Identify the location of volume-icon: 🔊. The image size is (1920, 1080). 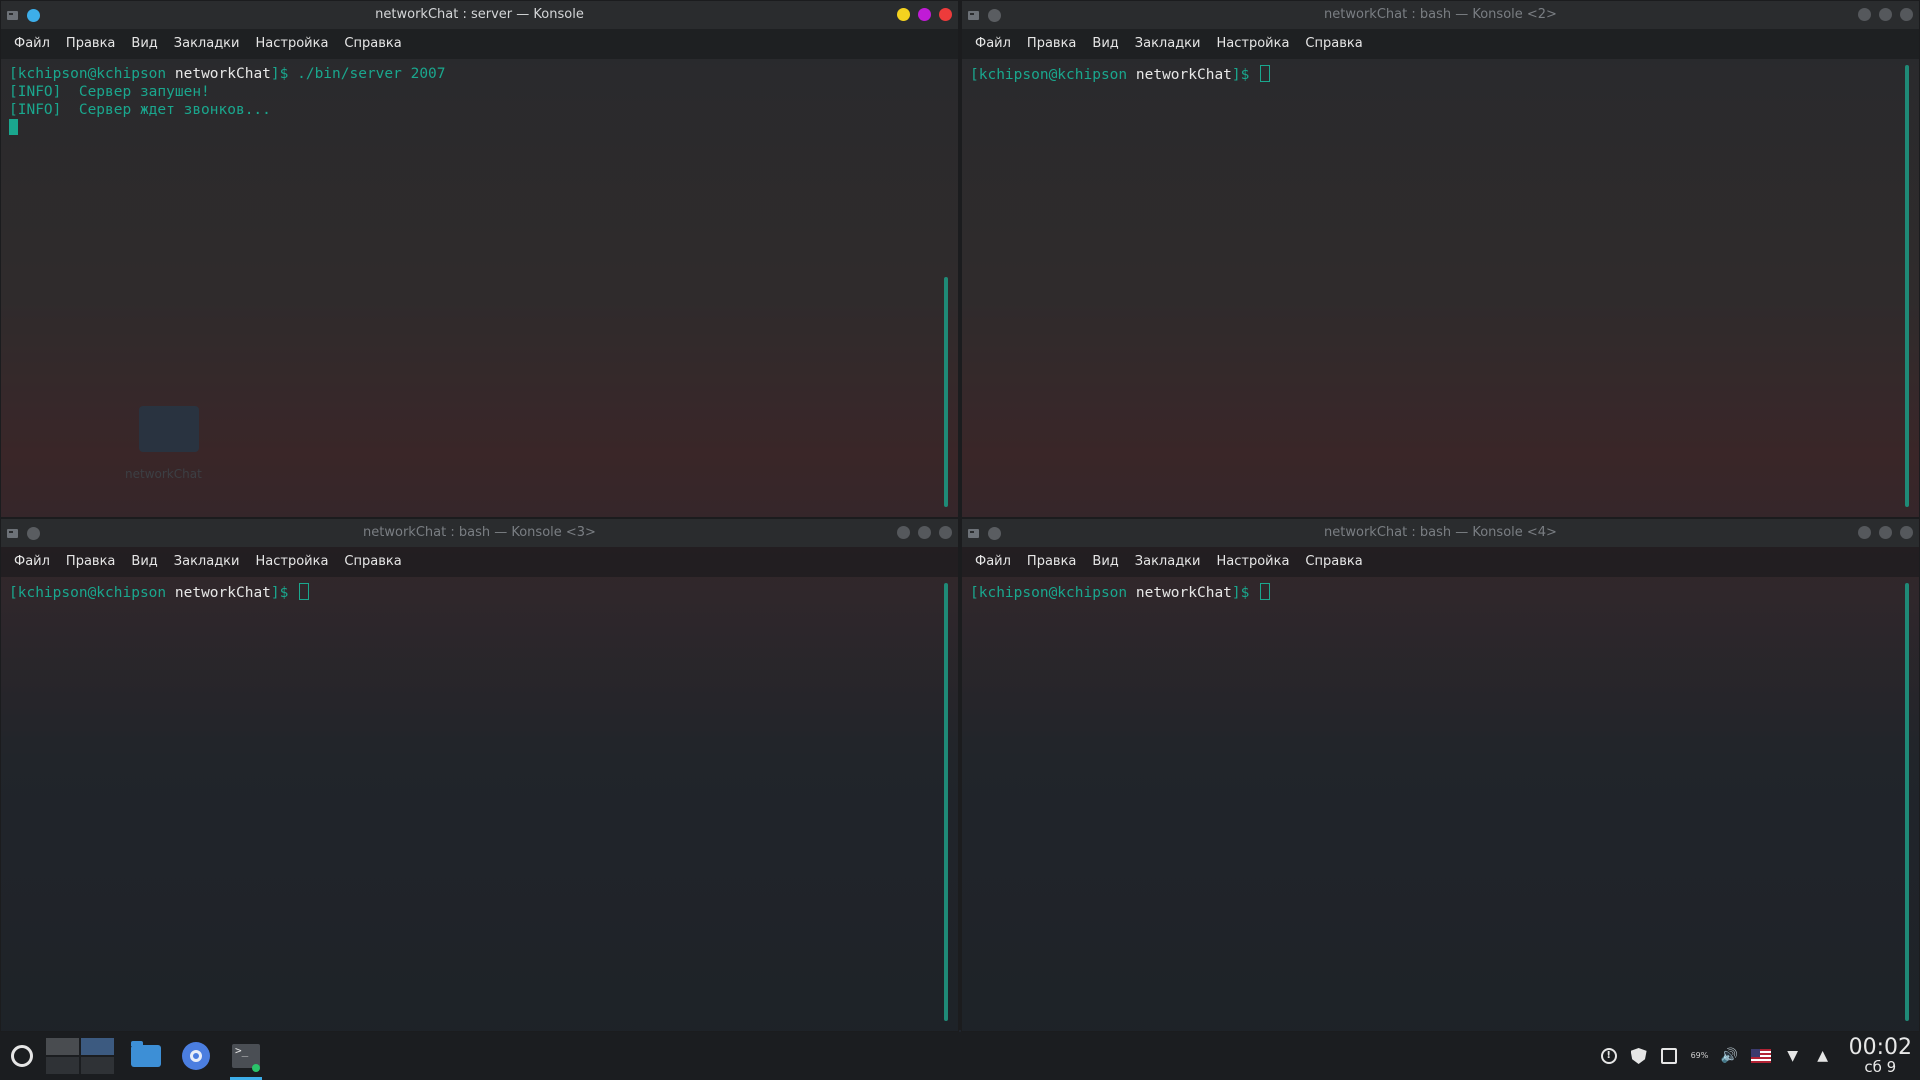
(1729, 1056).